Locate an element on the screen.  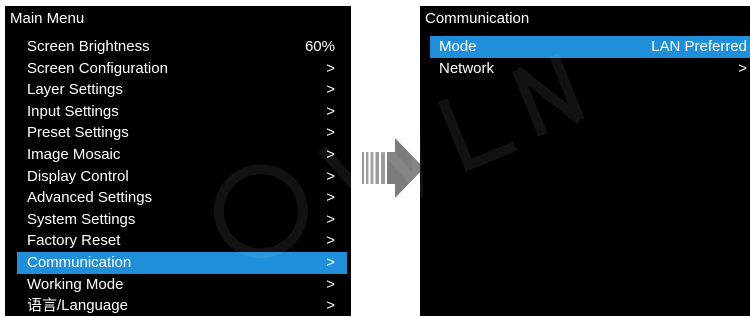
main-menu-title: Main Menu is located at coordinates (47, 18).